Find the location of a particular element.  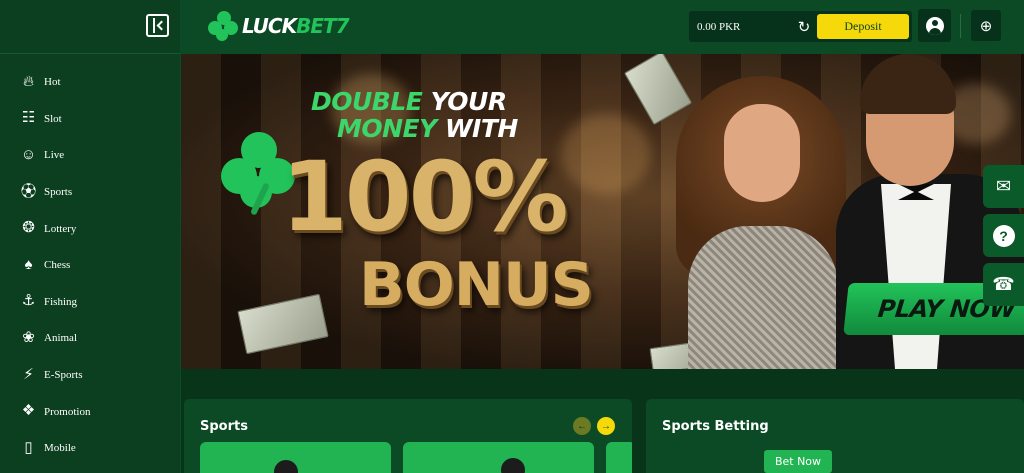

lightning-icon: ⚡︎ is located at coordinates (28, 374).